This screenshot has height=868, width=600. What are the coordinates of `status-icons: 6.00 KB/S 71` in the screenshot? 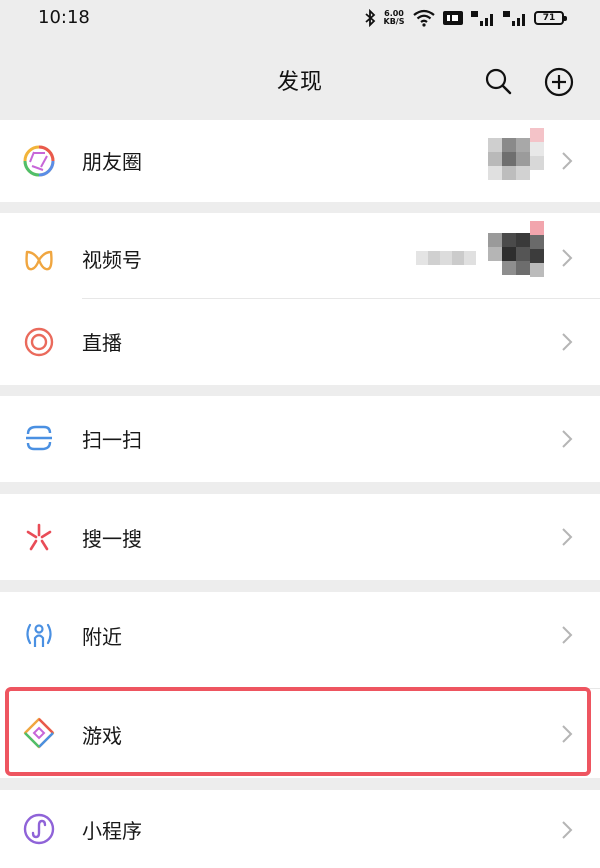 It's located at (465, 18).